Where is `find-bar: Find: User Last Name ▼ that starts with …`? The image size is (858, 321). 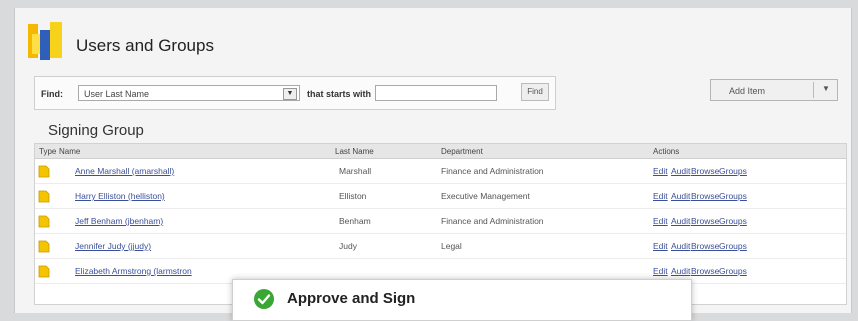 find-bar: Find: User Last Name ▼ that starts with … is located at coordinates (295, 93).